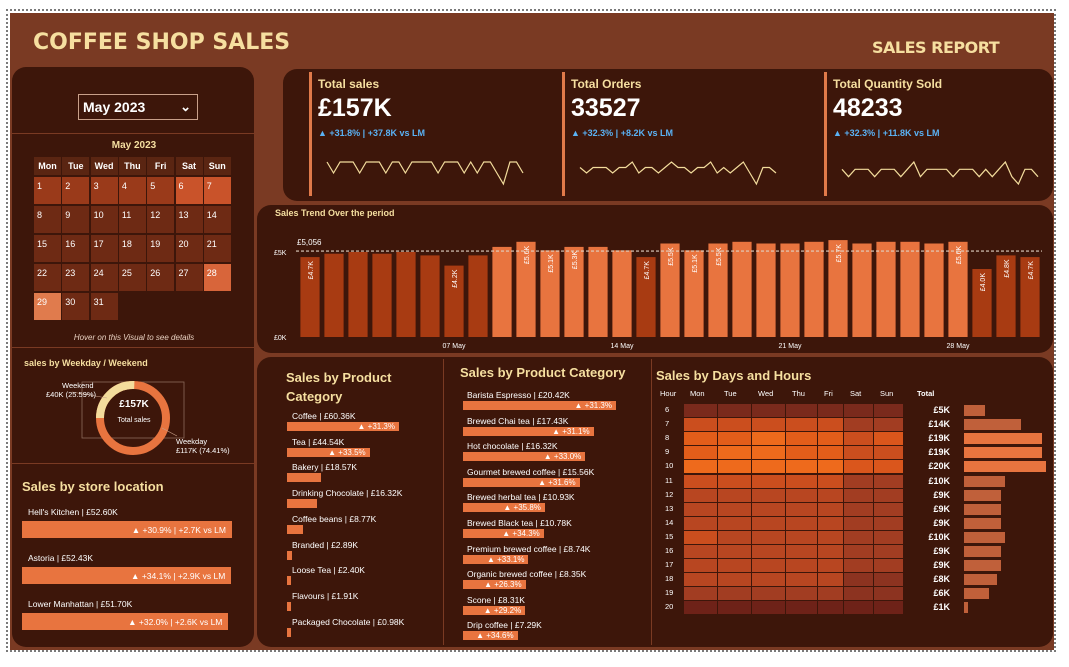 The height and width of the screenshot is (667, 1069). Describe the element at coordinates (47, 306) in the screenshot. I see `calendar-day: 29` at that location.